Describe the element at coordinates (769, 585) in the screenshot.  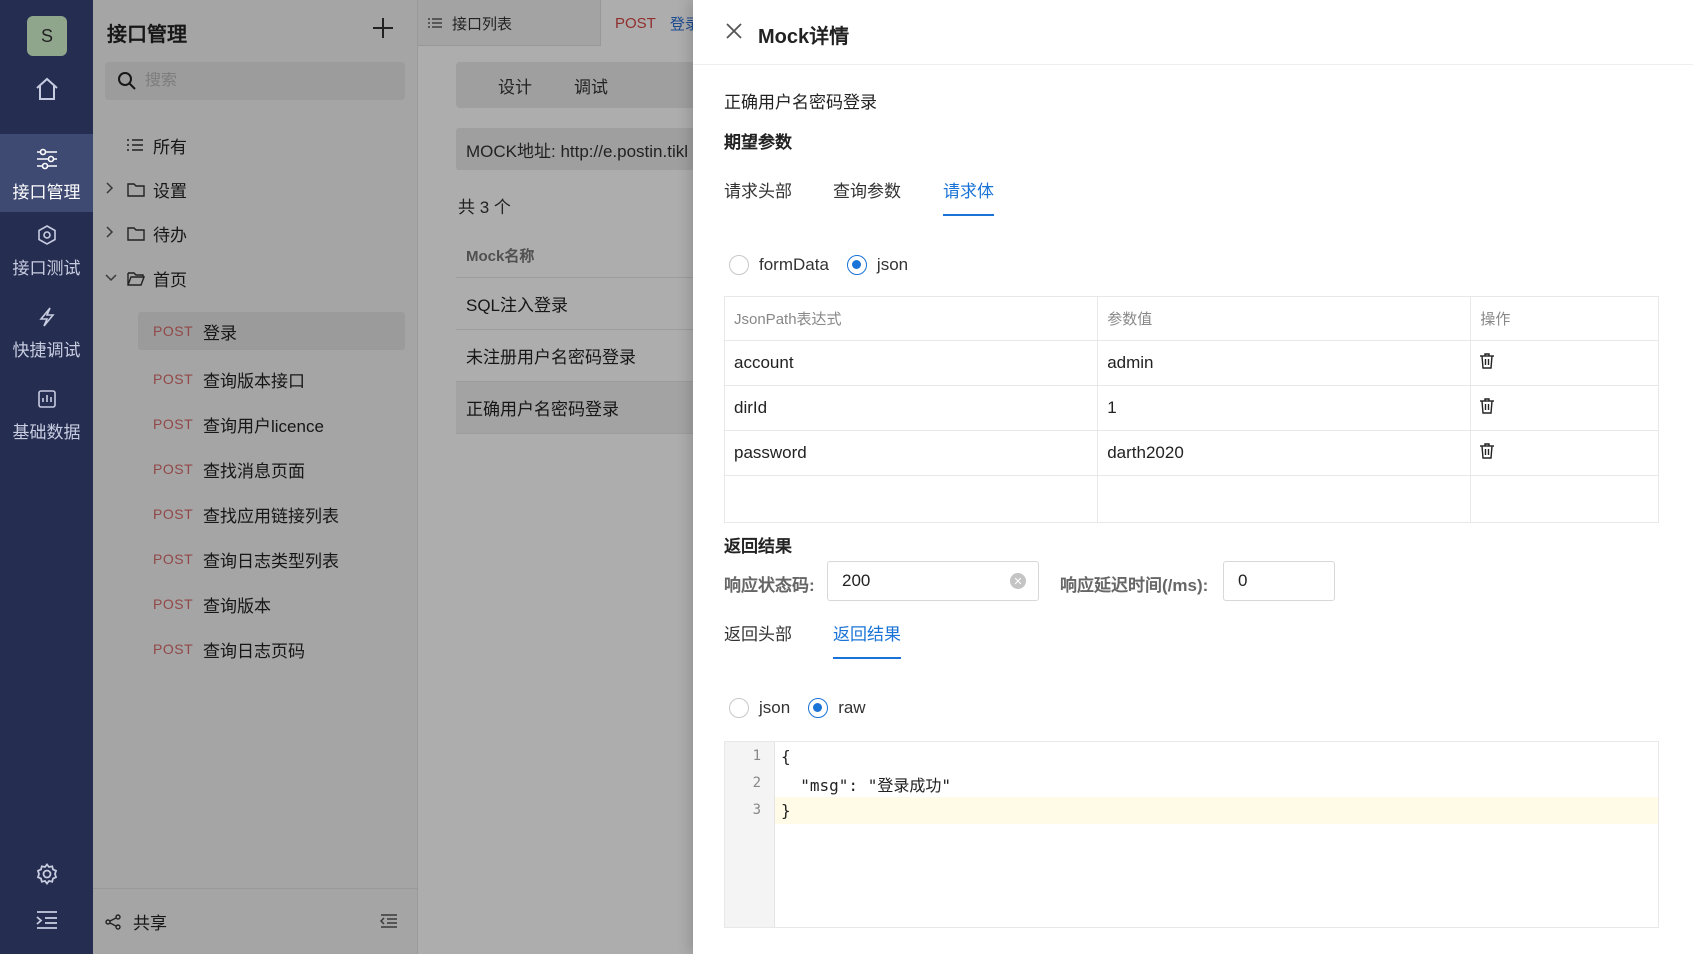
I see `status-code-label: 响应状态码:` at that location.